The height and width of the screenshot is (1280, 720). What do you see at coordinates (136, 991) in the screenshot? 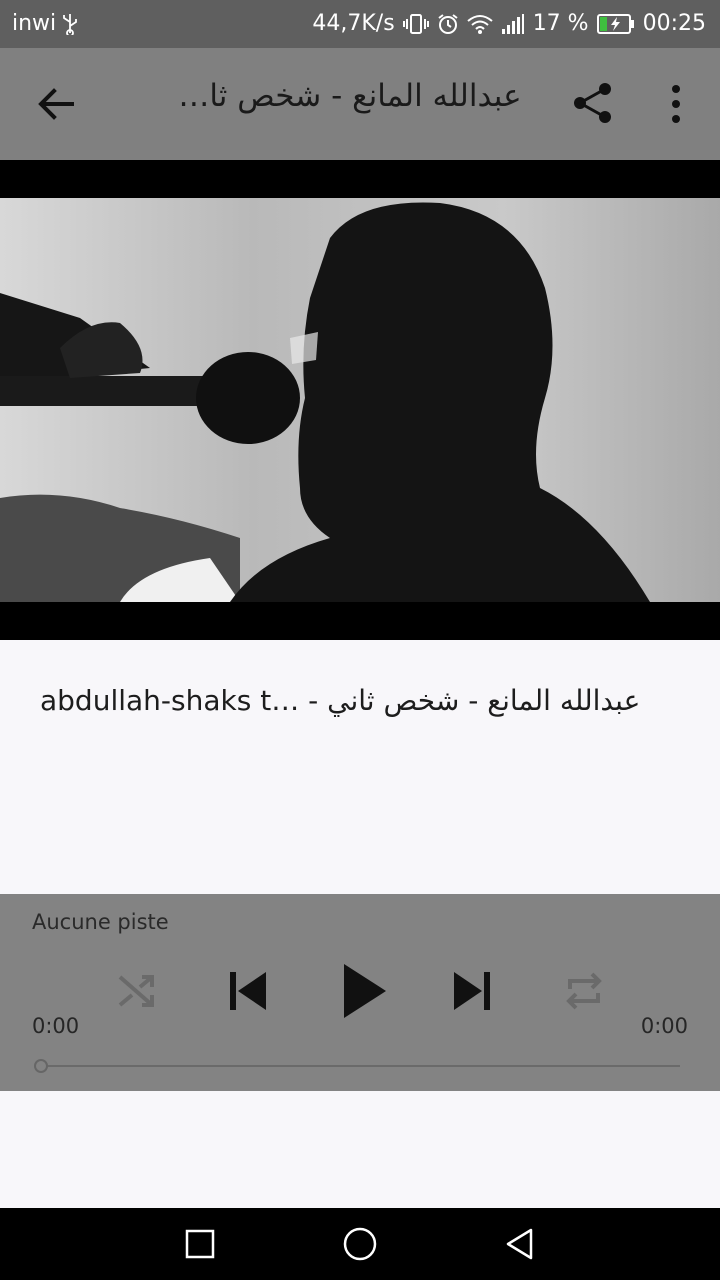
I see `shuffle-icon` at bounding box center [136, 991].